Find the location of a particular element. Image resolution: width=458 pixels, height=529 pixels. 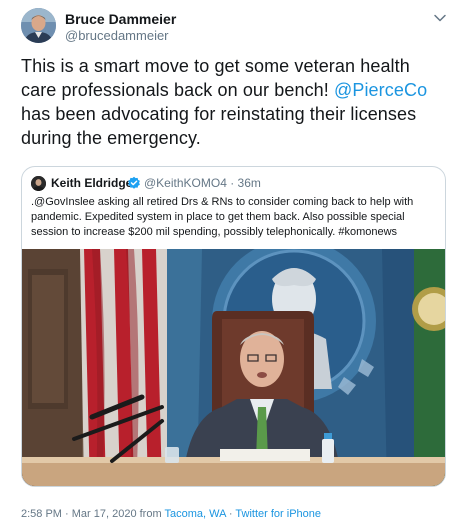

author-avatar-image is located at coordinates (38, 25).